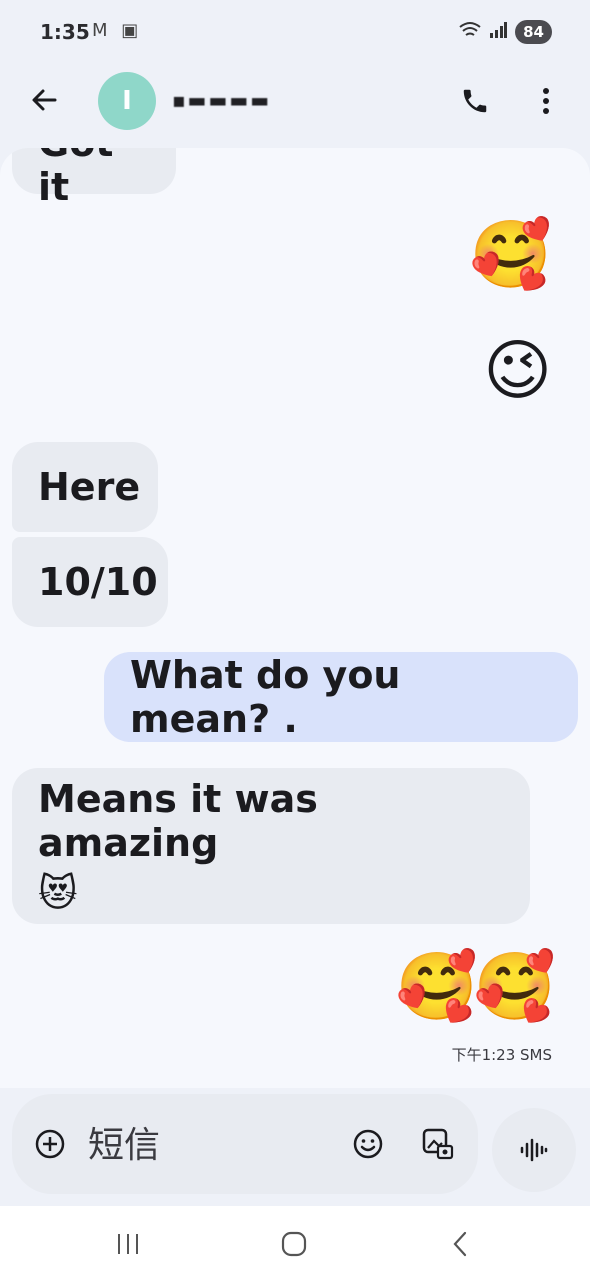  I want to click on message-text: Got it, so click(75, 178).